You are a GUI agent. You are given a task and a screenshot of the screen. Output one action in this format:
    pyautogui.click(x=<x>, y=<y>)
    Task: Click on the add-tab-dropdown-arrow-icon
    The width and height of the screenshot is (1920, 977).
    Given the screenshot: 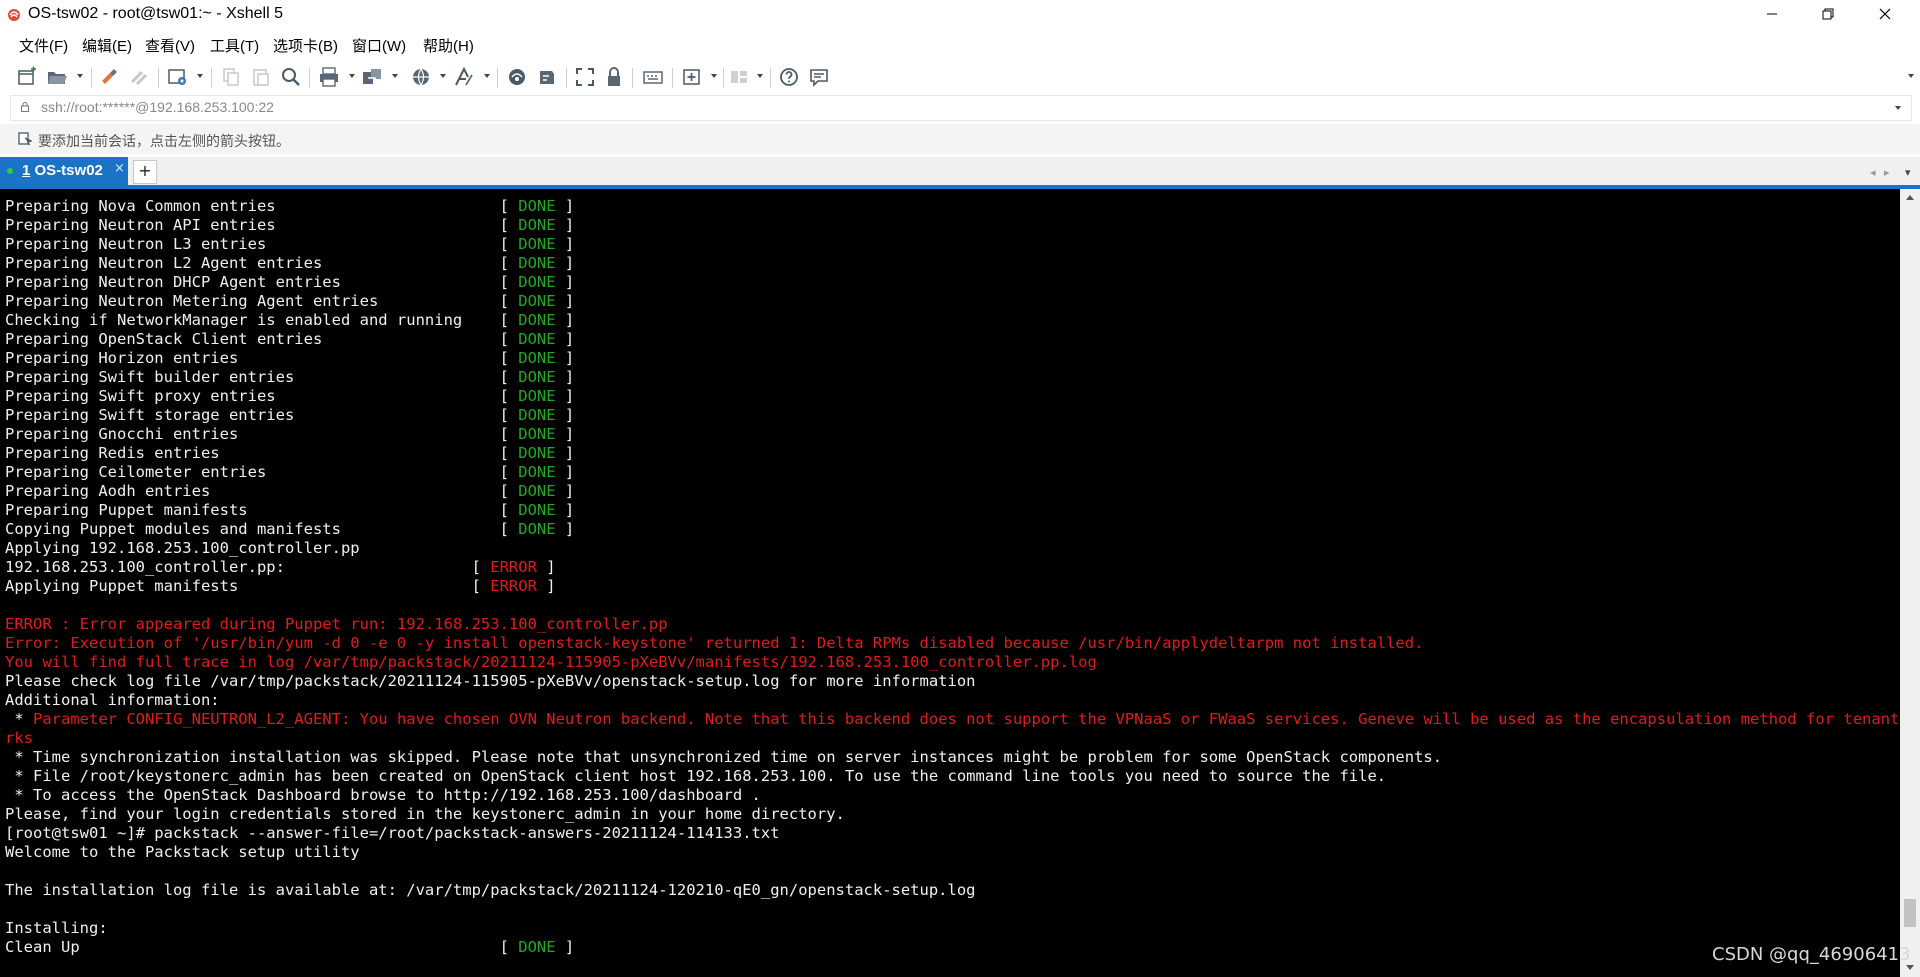 What is the action you would take?
    pyautogui.click(x=714, y=76)
    